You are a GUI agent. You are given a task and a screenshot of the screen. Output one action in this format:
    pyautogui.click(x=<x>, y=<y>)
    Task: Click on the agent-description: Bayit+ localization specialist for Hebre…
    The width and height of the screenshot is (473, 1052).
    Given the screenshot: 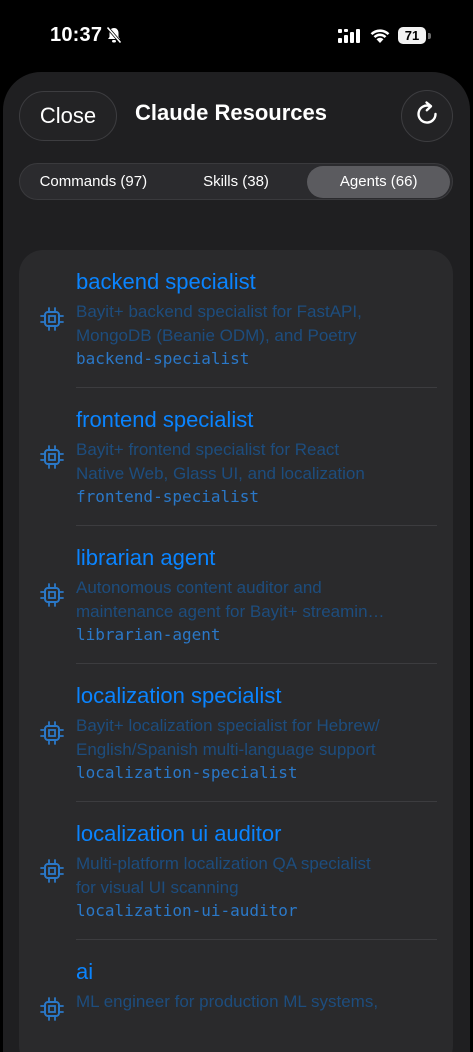 What is the action you would take?
    pyautogui.click(x=228, y=737)
    